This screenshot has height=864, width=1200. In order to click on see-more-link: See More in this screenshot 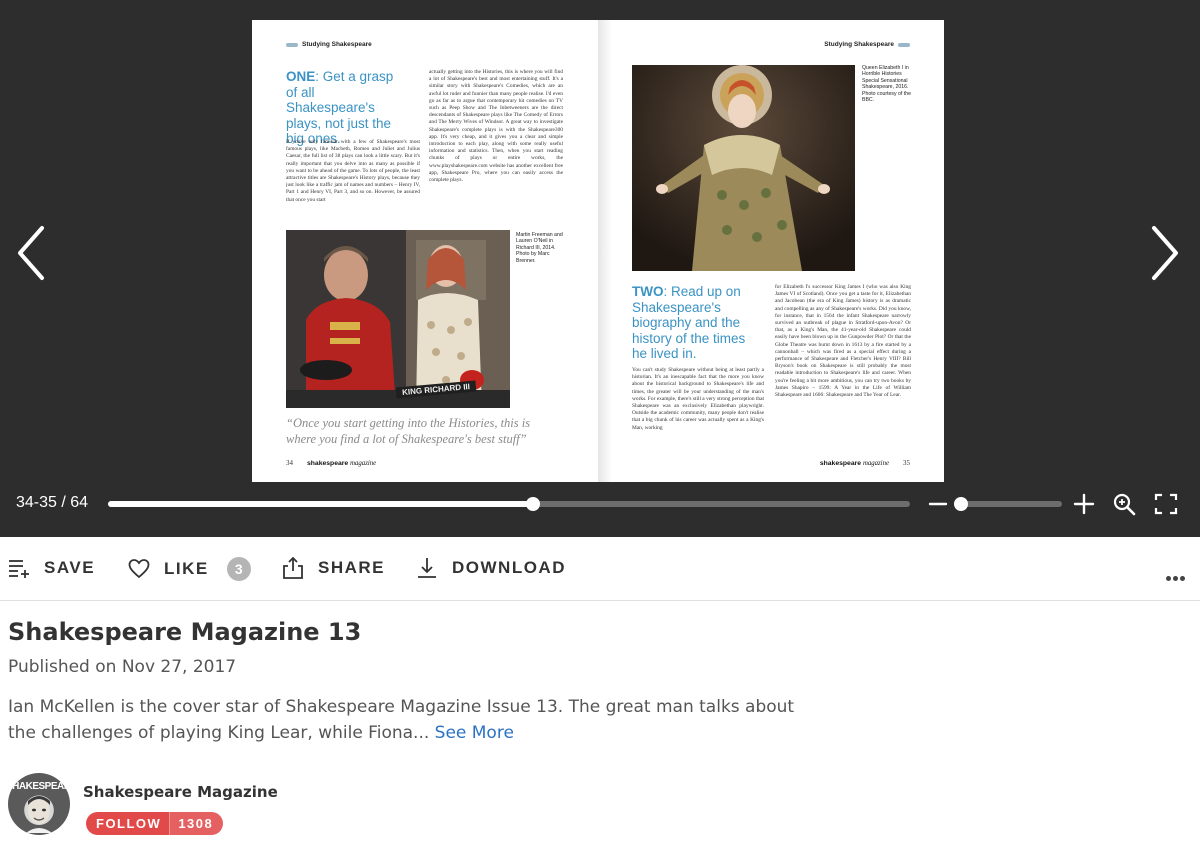, I will do `click(474, 733)`.